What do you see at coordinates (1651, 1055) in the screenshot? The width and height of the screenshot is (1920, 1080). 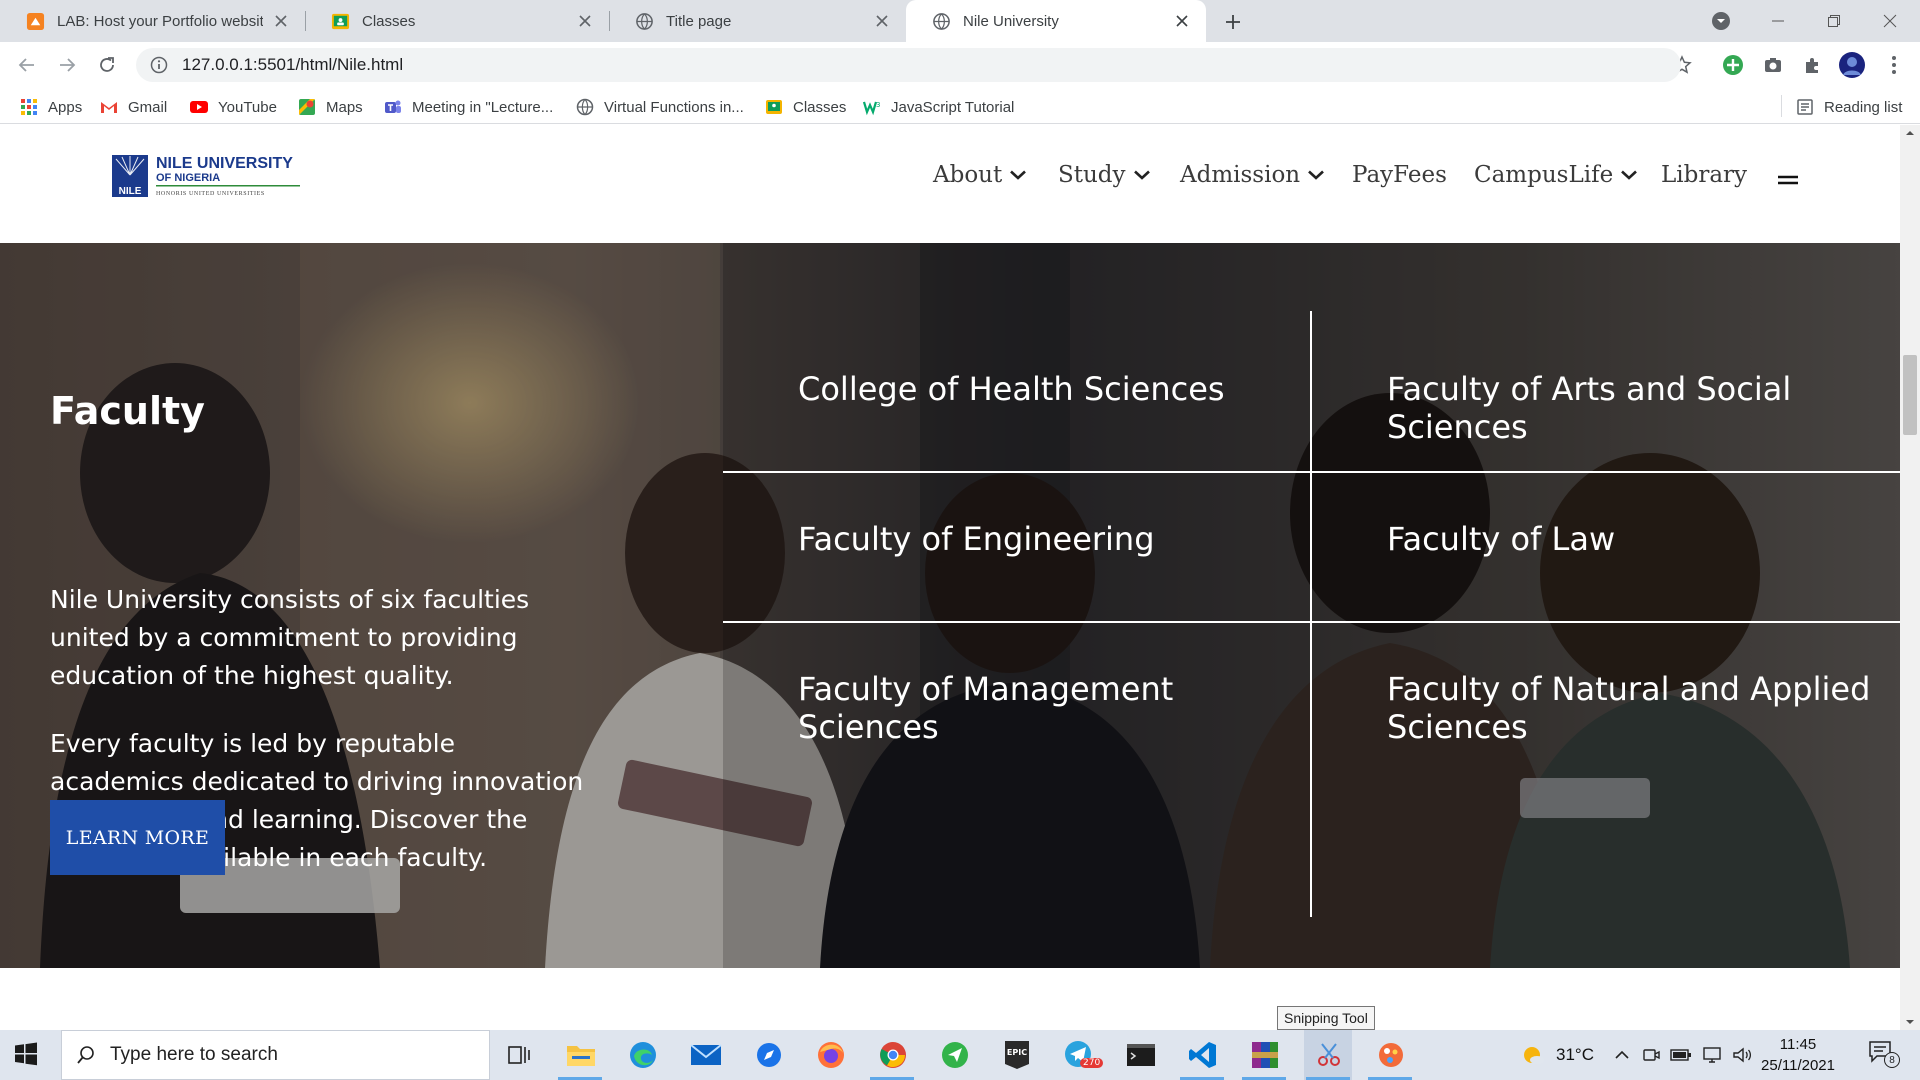 I see `meet-now-icon` at bounding box center [1651, 1055].